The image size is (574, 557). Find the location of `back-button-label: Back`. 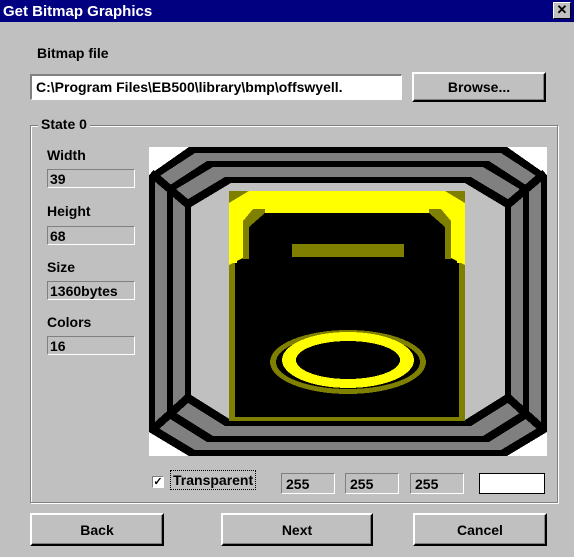

back-button-label: Back is located at coordinates (97, 529).